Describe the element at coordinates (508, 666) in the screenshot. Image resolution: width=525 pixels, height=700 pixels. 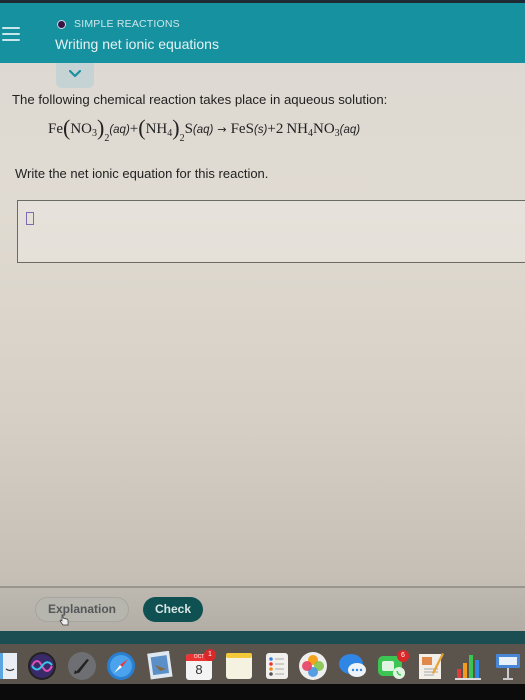
I see `keynote-icon` at that location.